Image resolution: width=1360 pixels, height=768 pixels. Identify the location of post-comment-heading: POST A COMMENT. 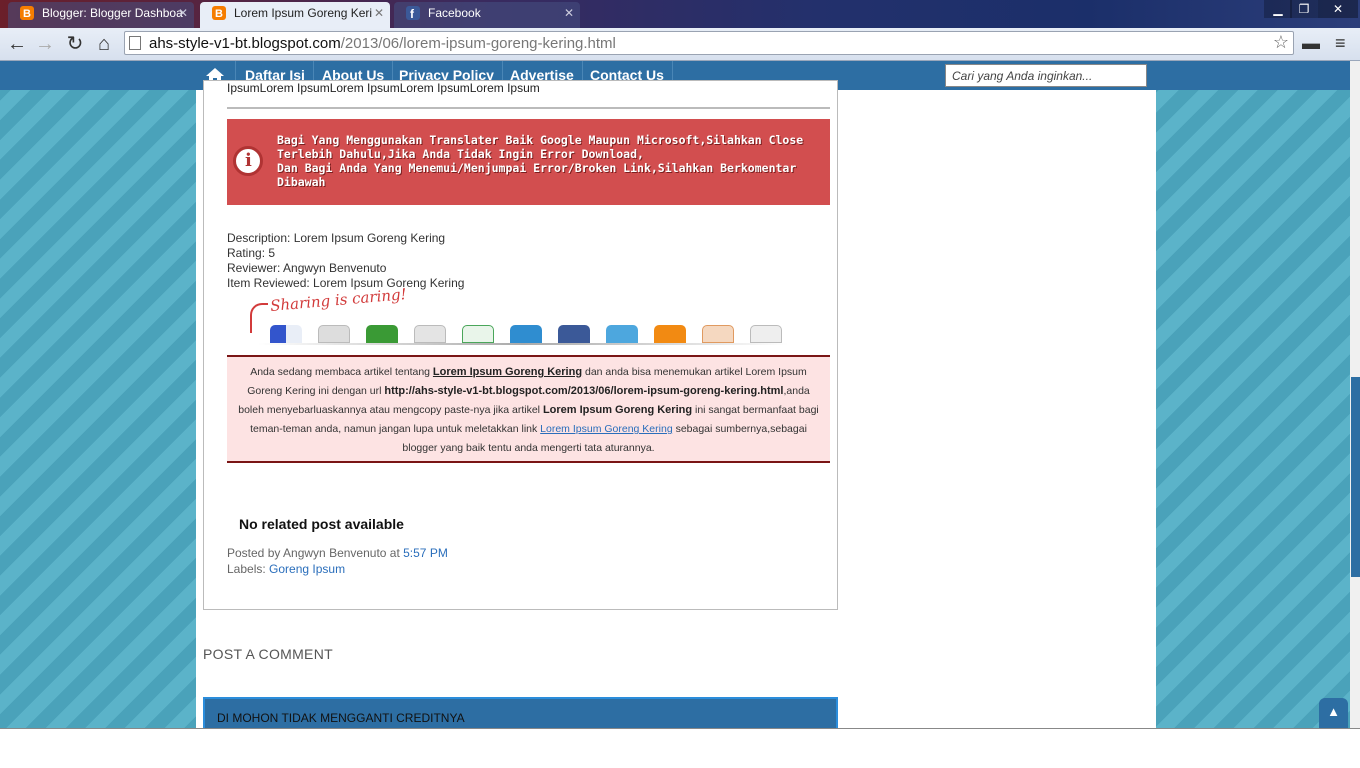
(268, 654).